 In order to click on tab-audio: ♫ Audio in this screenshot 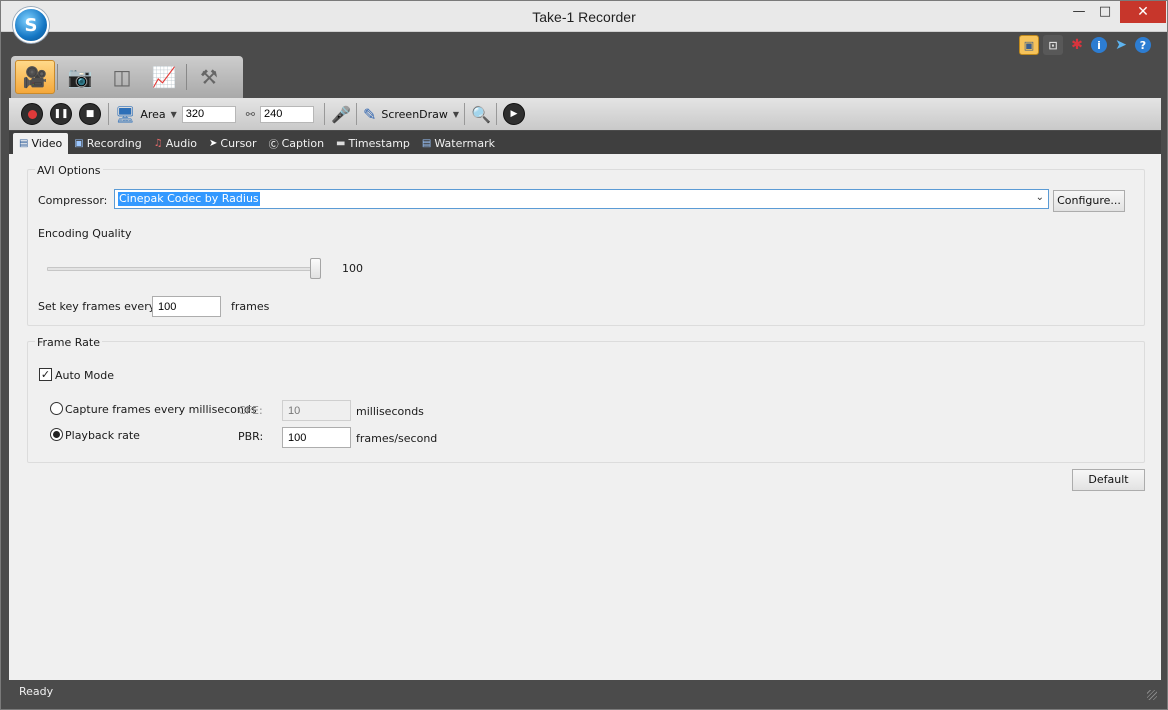, I will do `click(175, 143)`.